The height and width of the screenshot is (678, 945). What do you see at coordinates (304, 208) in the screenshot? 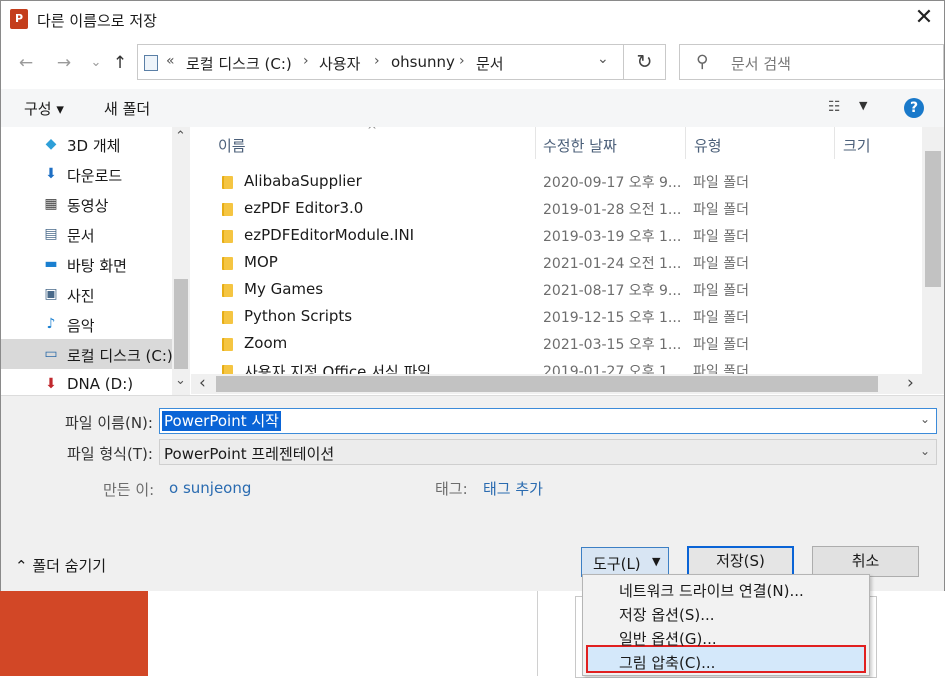
I see `file-name: ezPDF Editor3.0` at bounding box center [304, 208].